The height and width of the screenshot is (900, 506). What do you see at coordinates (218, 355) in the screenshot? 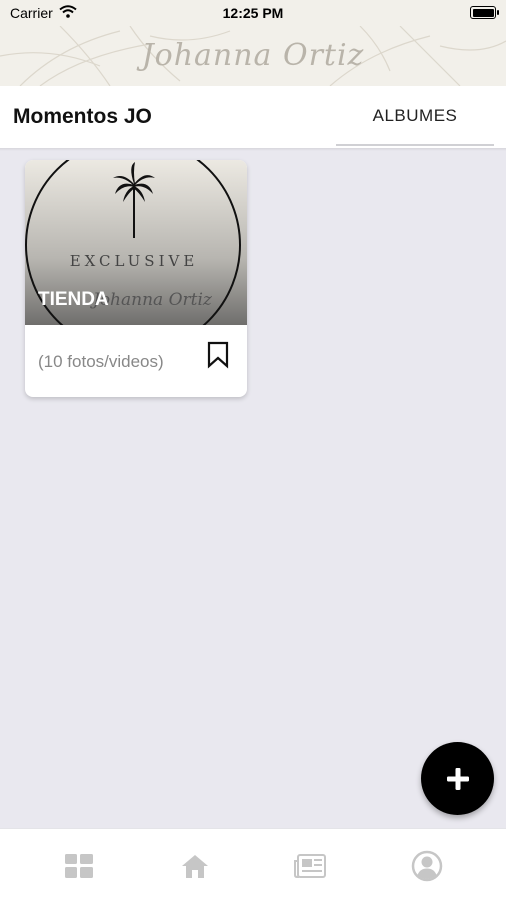
I see `bookmark-icon` at bounding box center [218, 355].